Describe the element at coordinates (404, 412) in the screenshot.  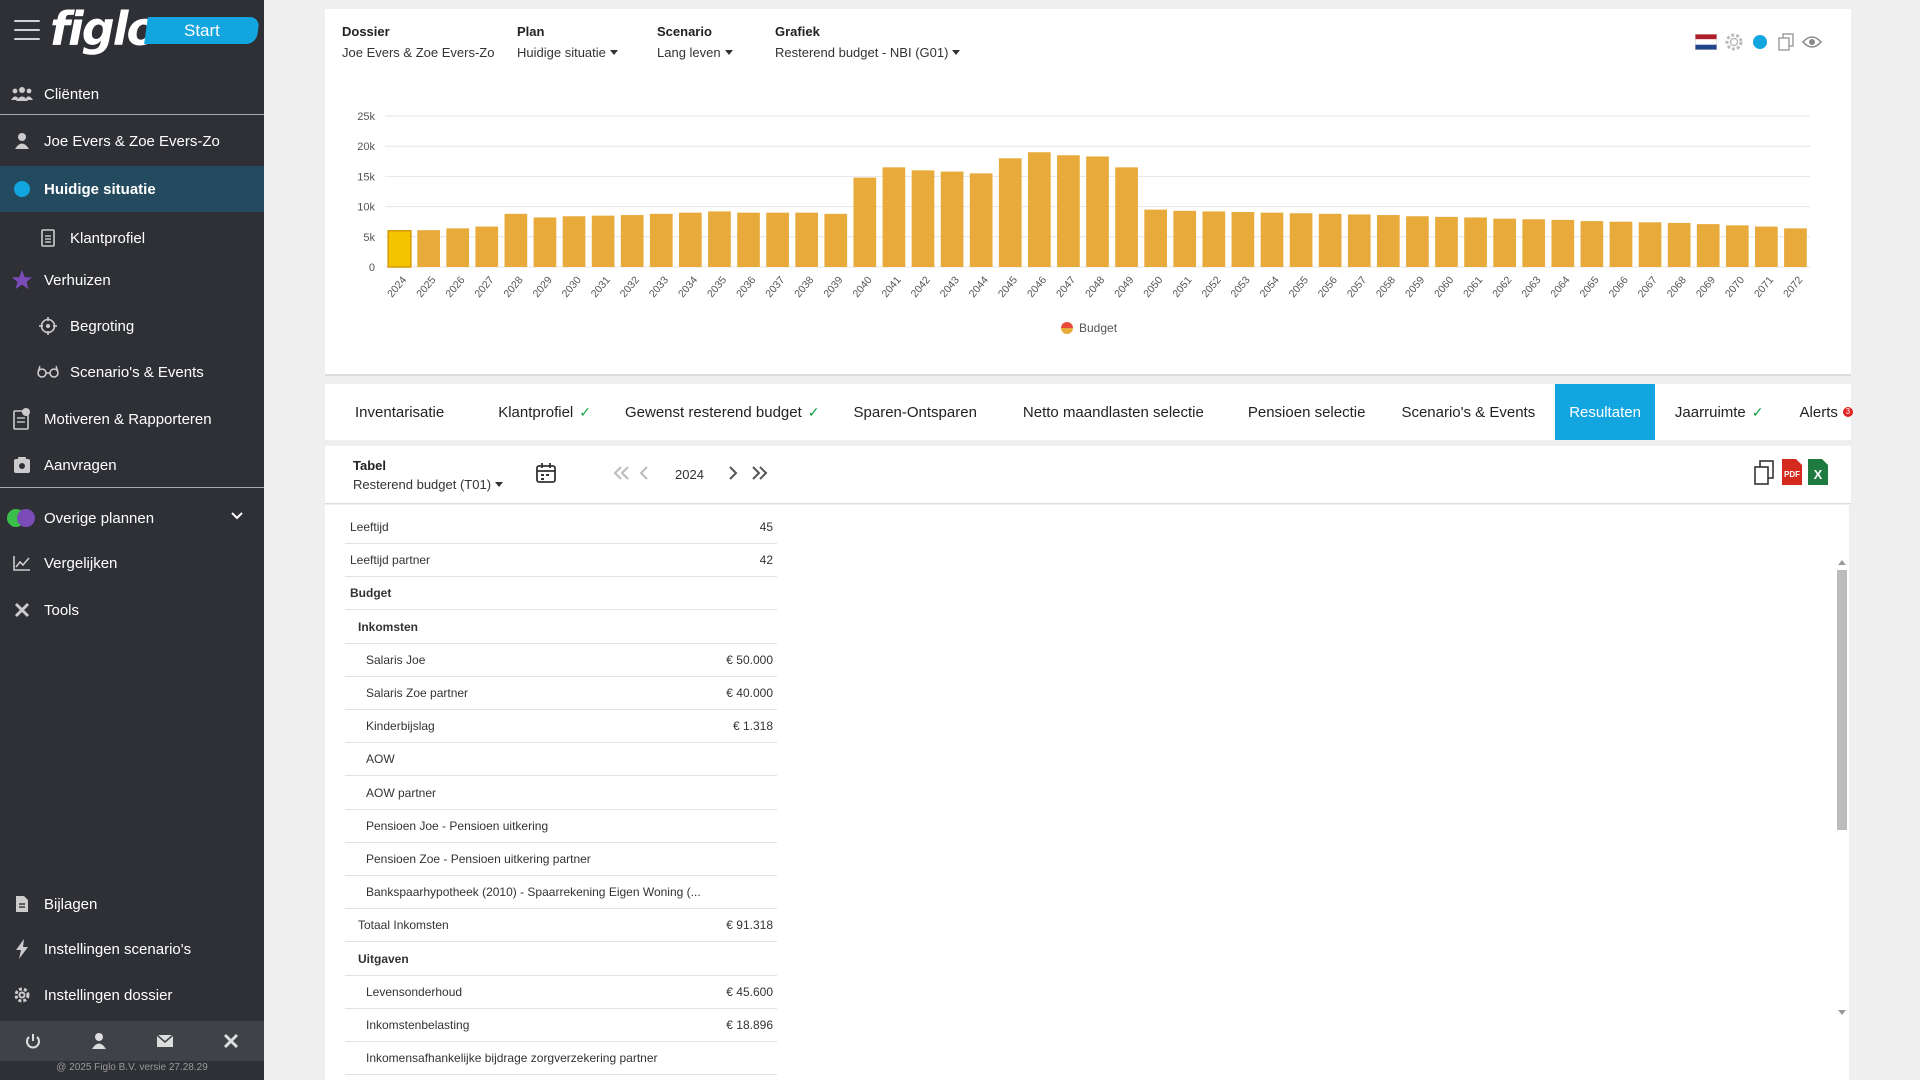
I see `tab-inventarisatie: Inventarisatie` at that location.